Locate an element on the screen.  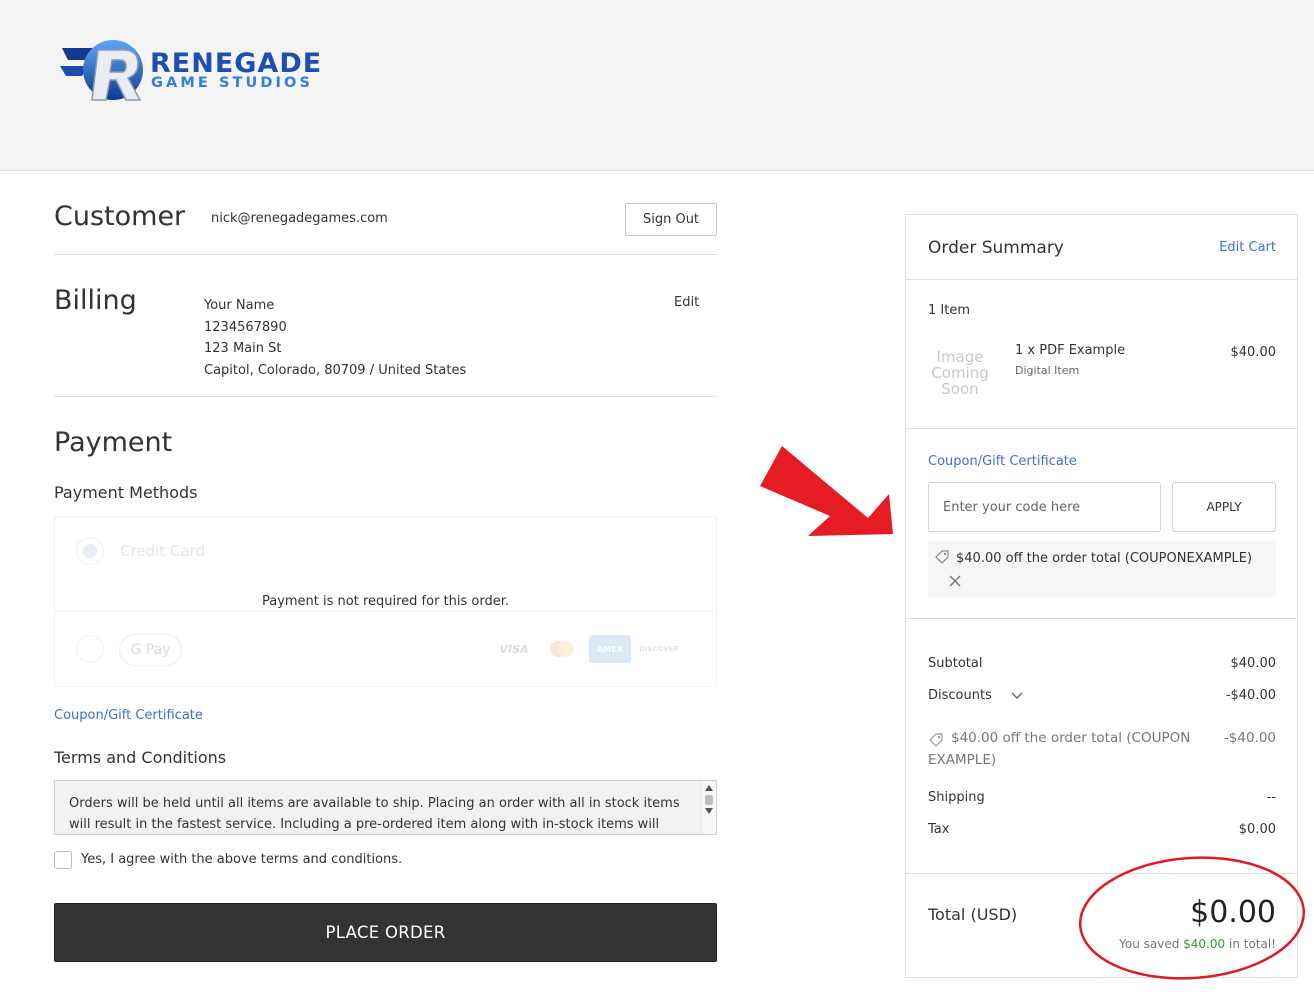
edit-cart-link: Edit Cart is located at coordinates (1247, 247).